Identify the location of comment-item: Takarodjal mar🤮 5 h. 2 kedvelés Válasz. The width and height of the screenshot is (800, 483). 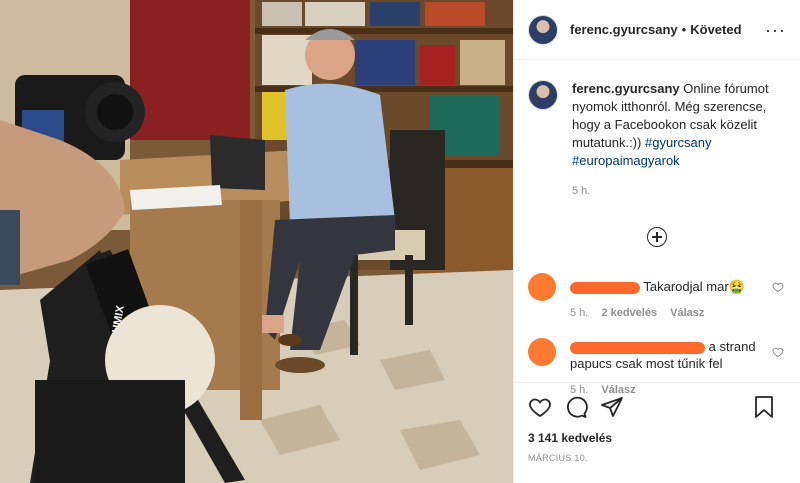
(657, 297).